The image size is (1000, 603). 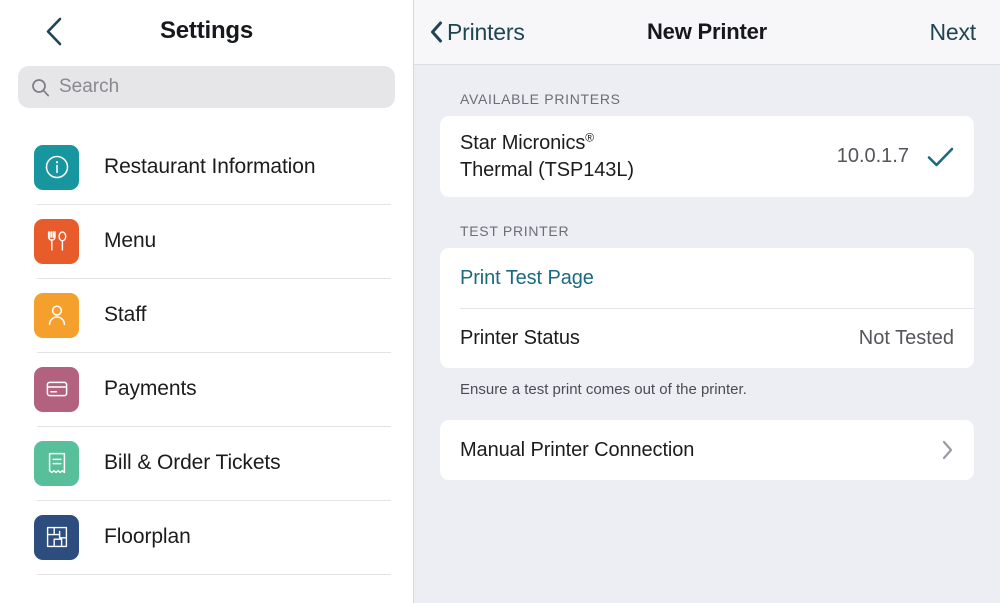 I want to click on sidebar-item-menu: Menu, so click(x=206, y=241).